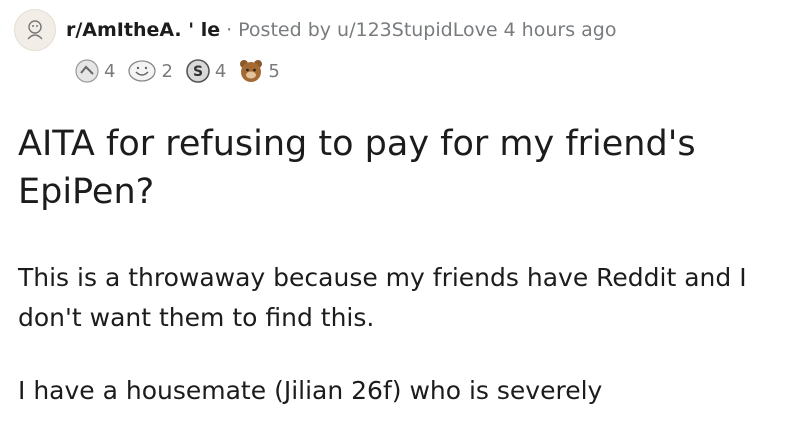 This screenshot has height=444, width=800. I want to click on subreddit-link: r/AmItheA. ' le, so click(143, 30).